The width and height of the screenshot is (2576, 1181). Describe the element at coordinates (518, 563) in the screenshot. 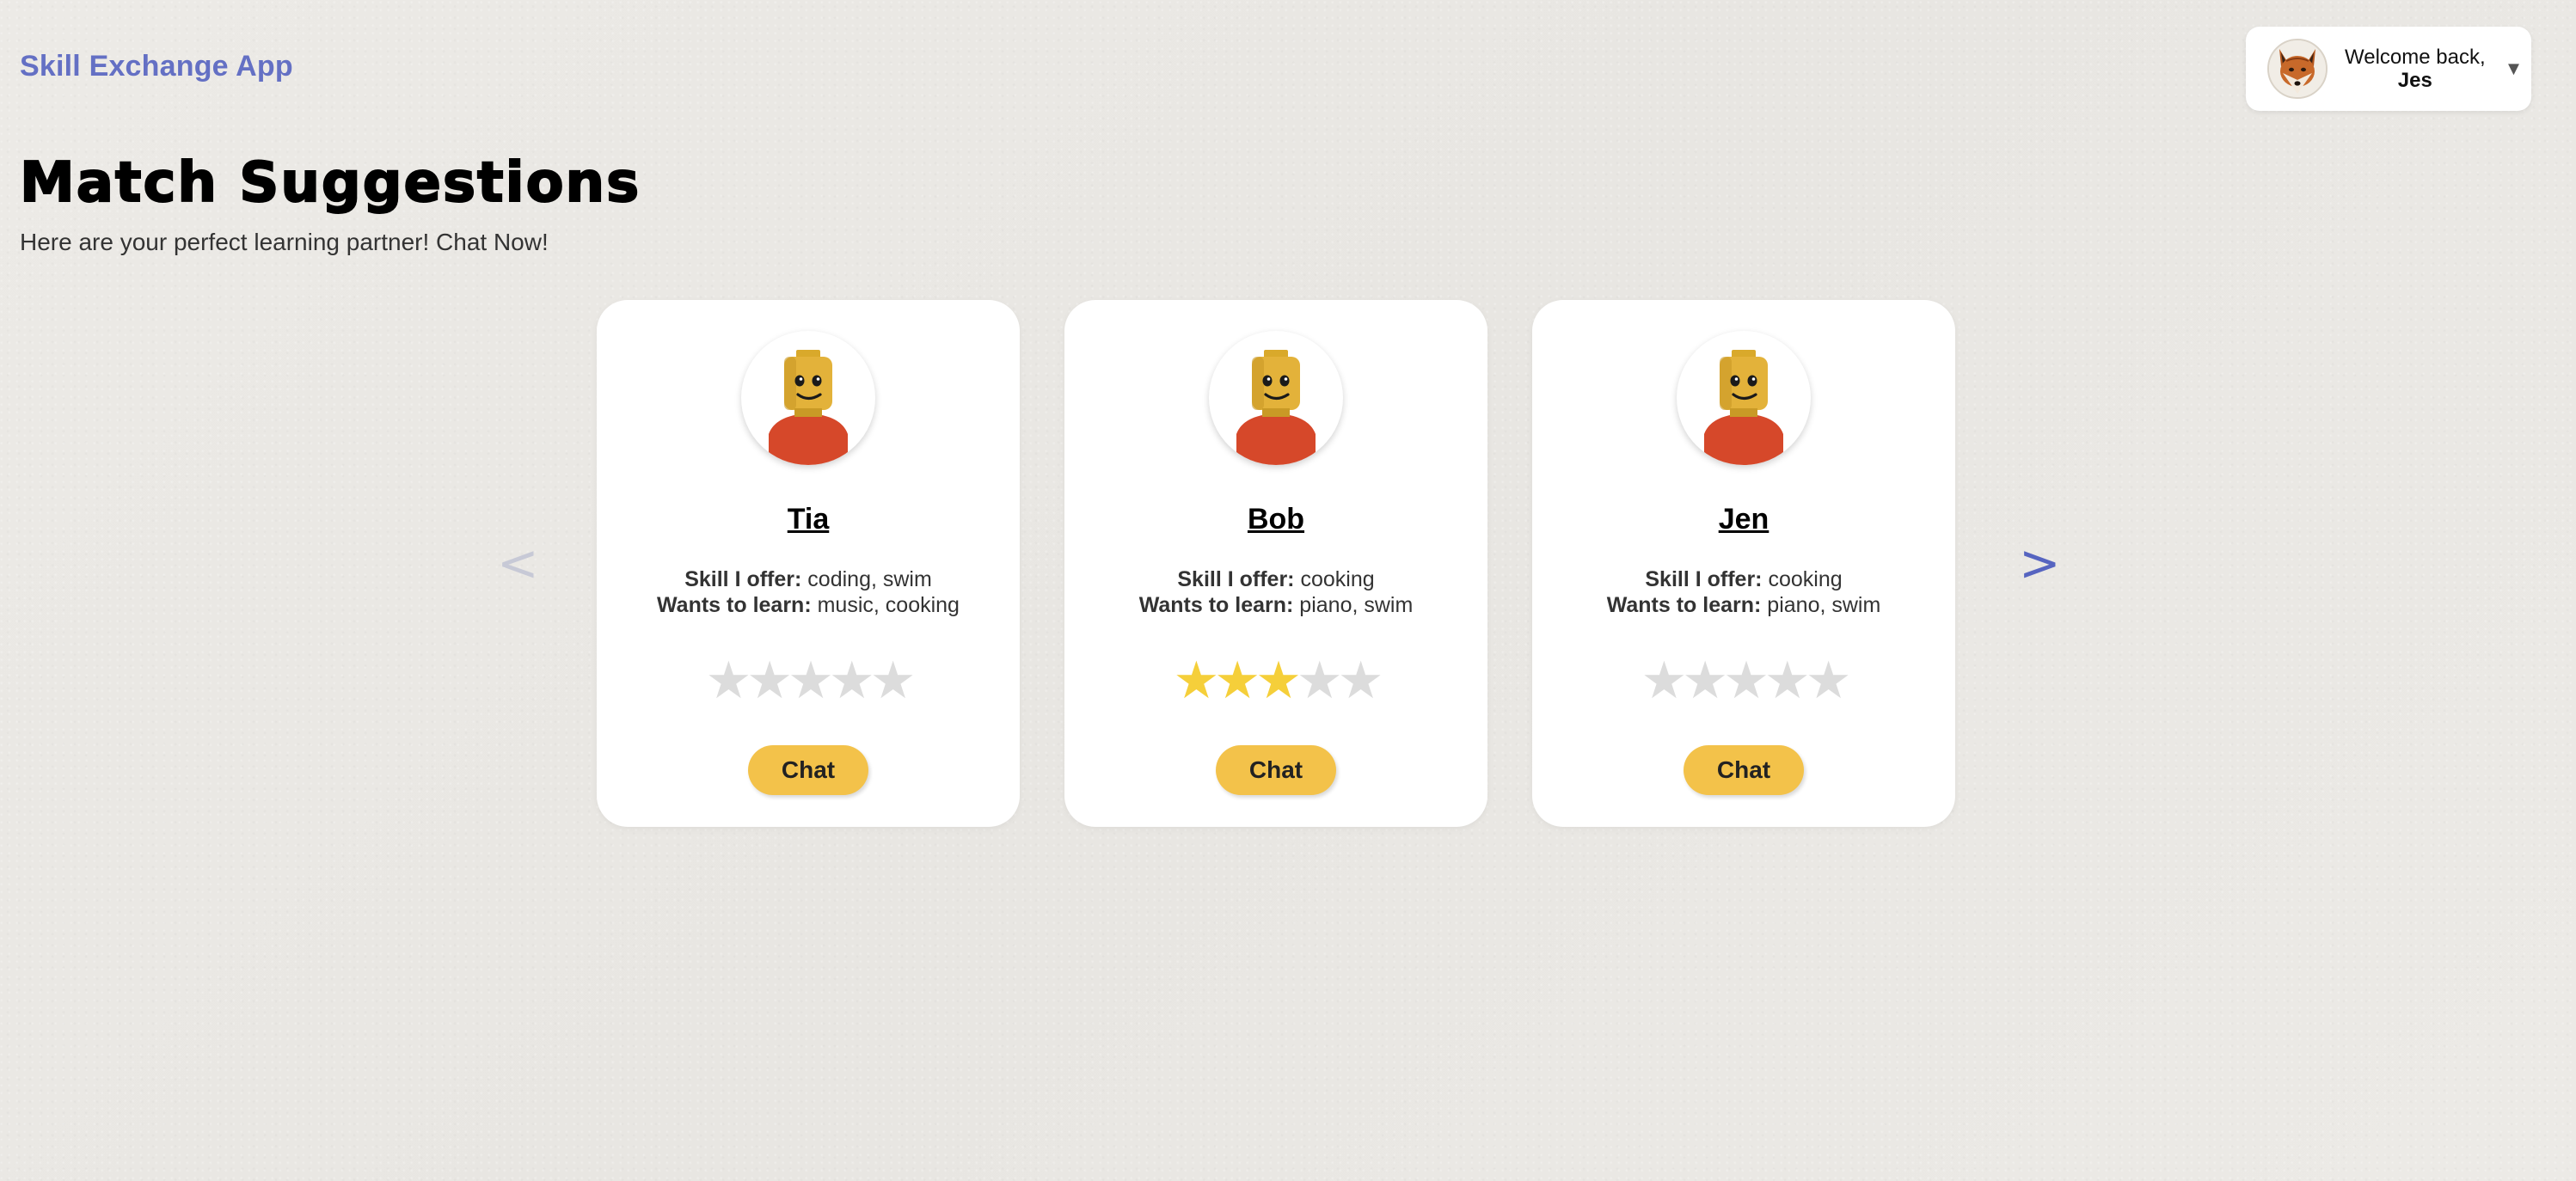

I see `carousel-prev-button: <` at that location.